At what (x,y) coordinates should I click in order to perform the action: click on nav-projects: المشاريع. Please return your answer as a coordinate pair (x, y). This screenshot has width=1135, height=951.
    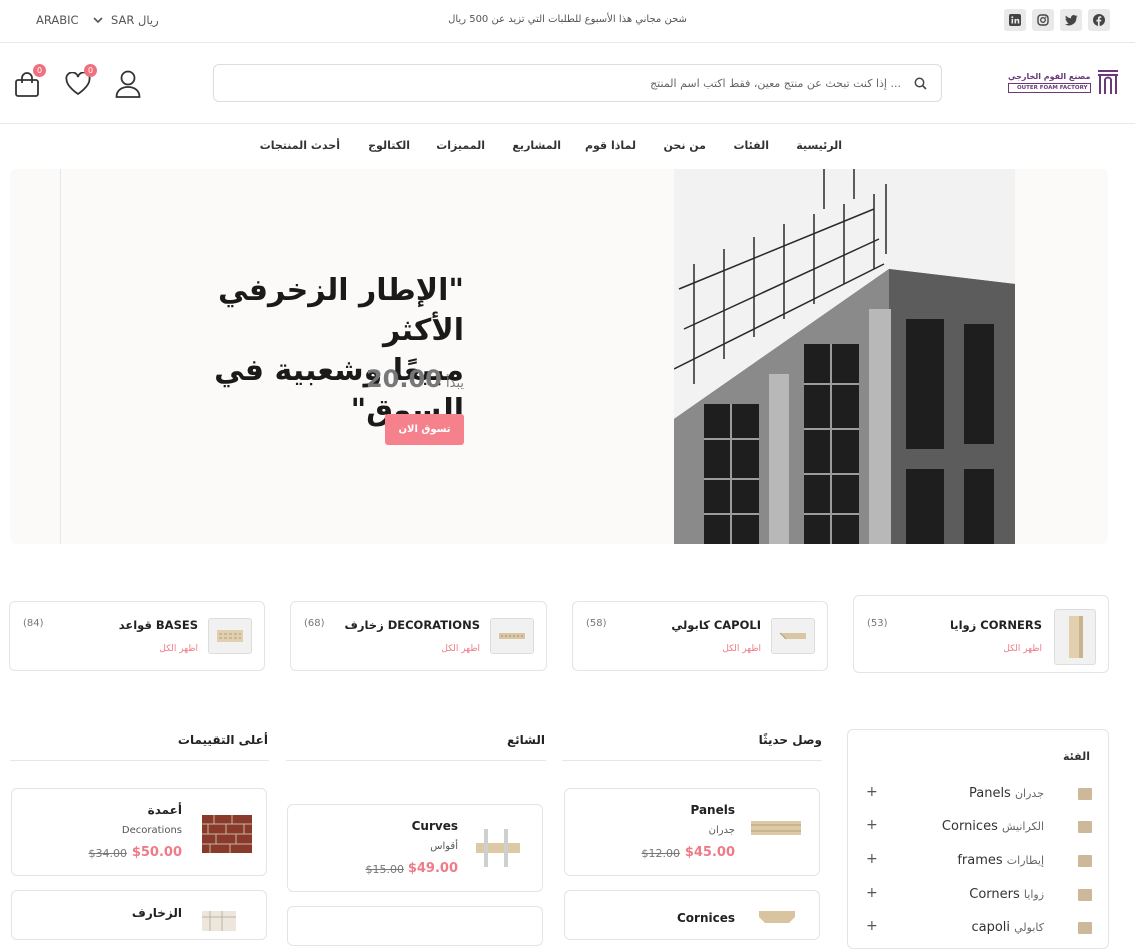
    Looking at the image, I should click on (536, 145).